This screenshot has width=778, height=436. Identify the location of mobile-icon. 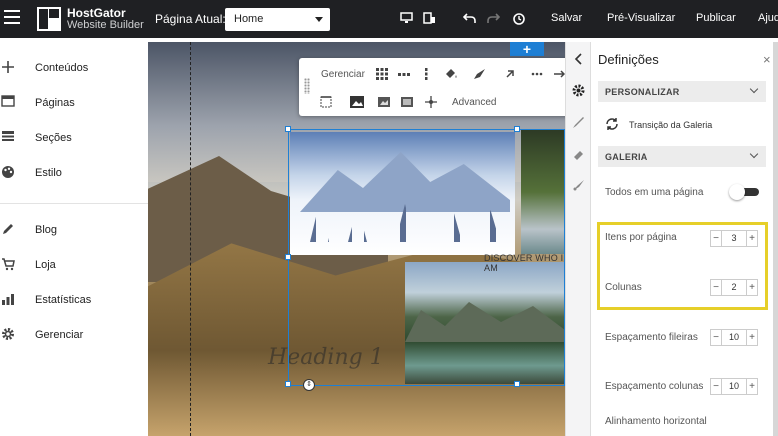
(429, 19).